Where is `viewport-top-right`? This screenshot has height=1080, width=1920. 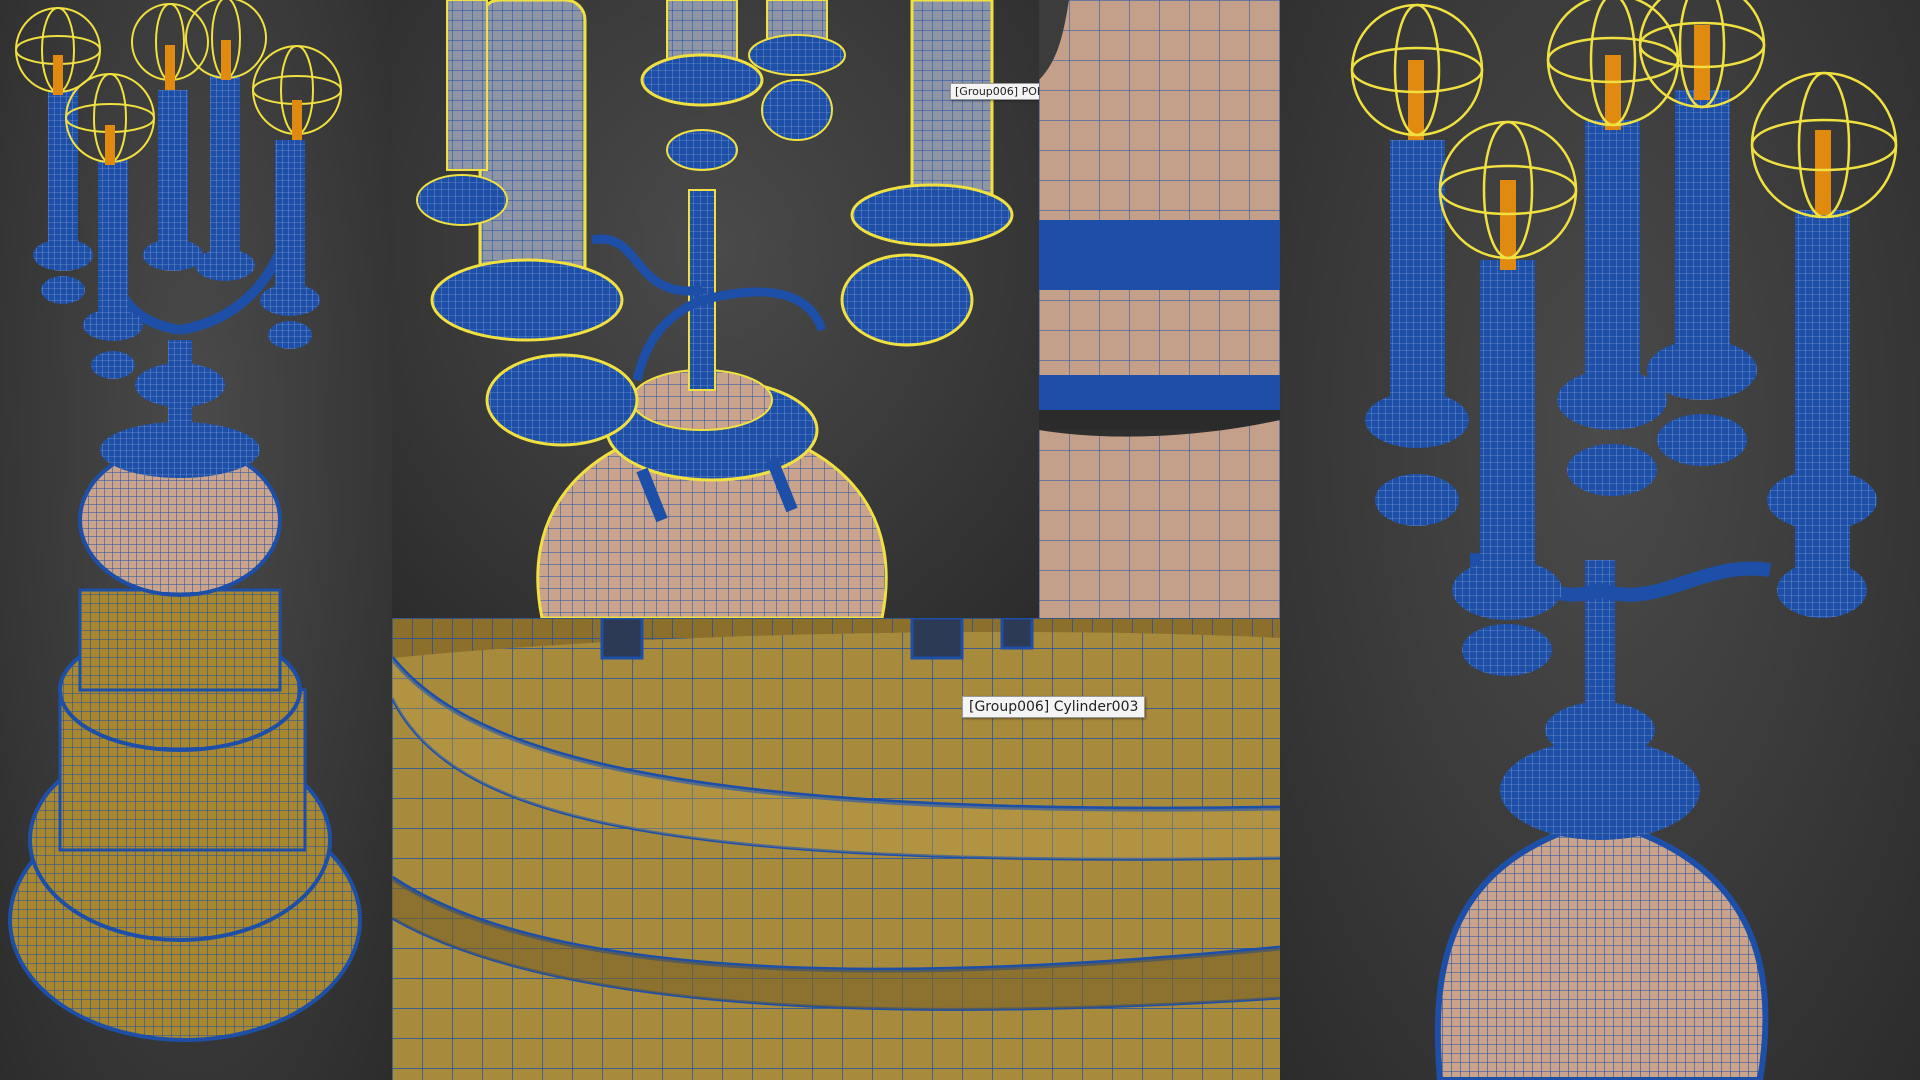 viewport-top-right is located at coordinates (1159, 309).